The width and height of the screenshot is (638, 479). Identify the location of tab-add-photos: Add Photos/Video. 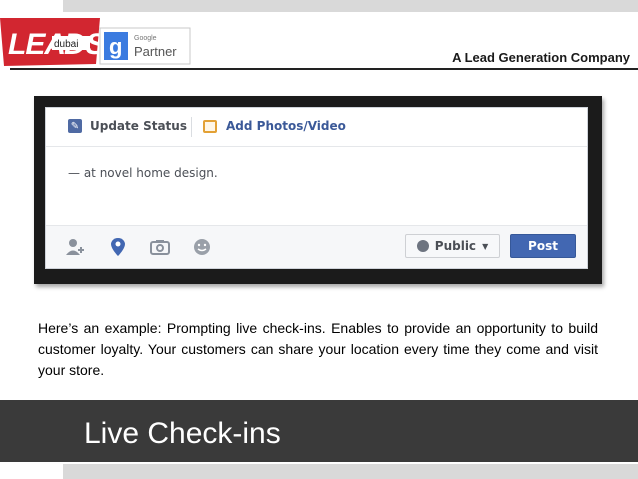
(274, 126).